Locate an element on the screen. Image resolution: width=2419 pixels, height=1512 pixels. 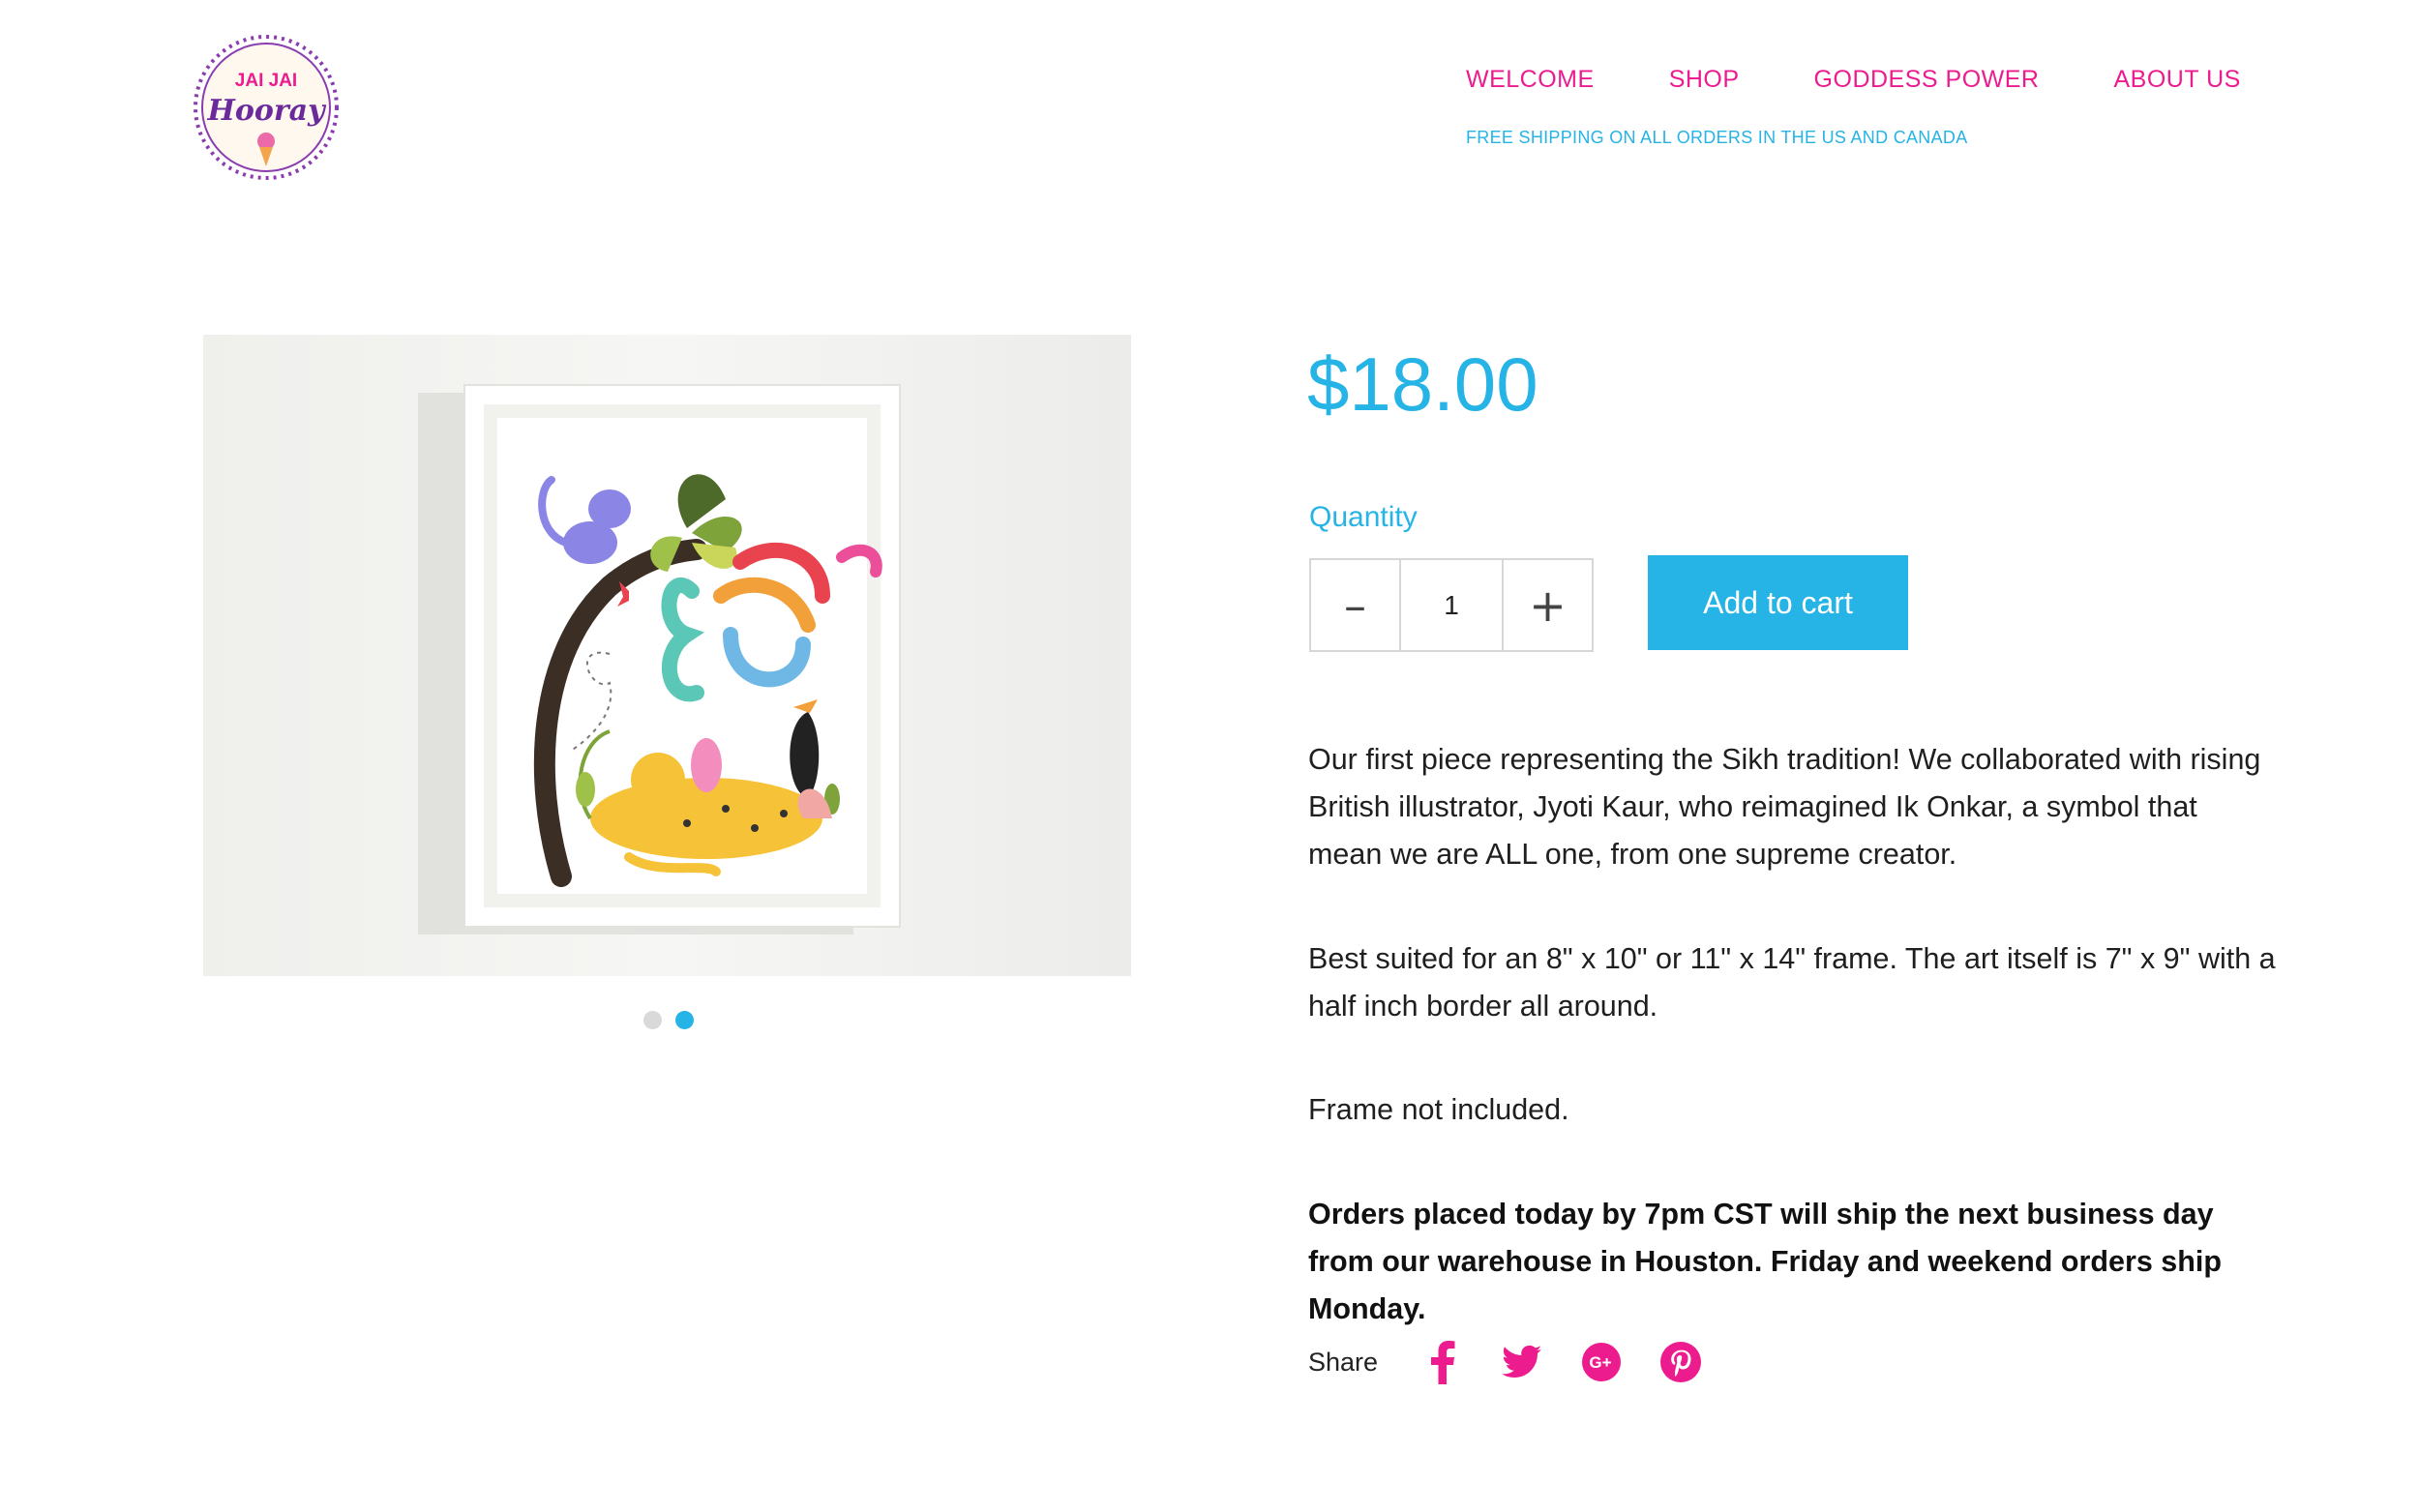
plus-icon: + is located at coordinates (1548, 605).